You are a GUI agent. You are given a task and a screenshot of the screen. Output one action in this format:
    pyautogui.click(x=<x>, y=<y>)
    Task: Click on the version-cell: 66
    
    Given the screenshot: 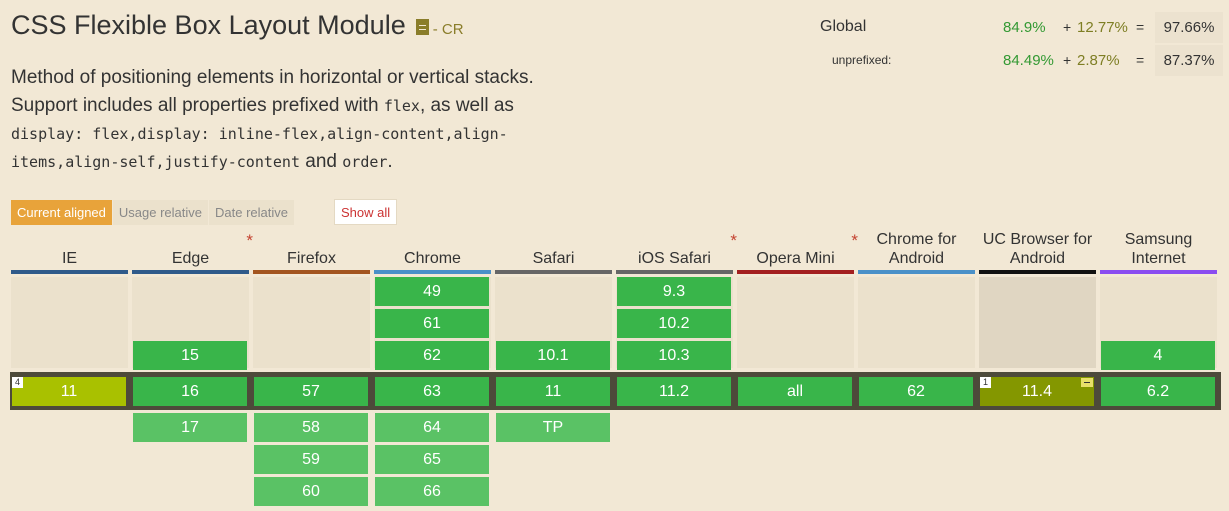 What is the action you would take?
    pyautogui.click(x=432, y=491)
    